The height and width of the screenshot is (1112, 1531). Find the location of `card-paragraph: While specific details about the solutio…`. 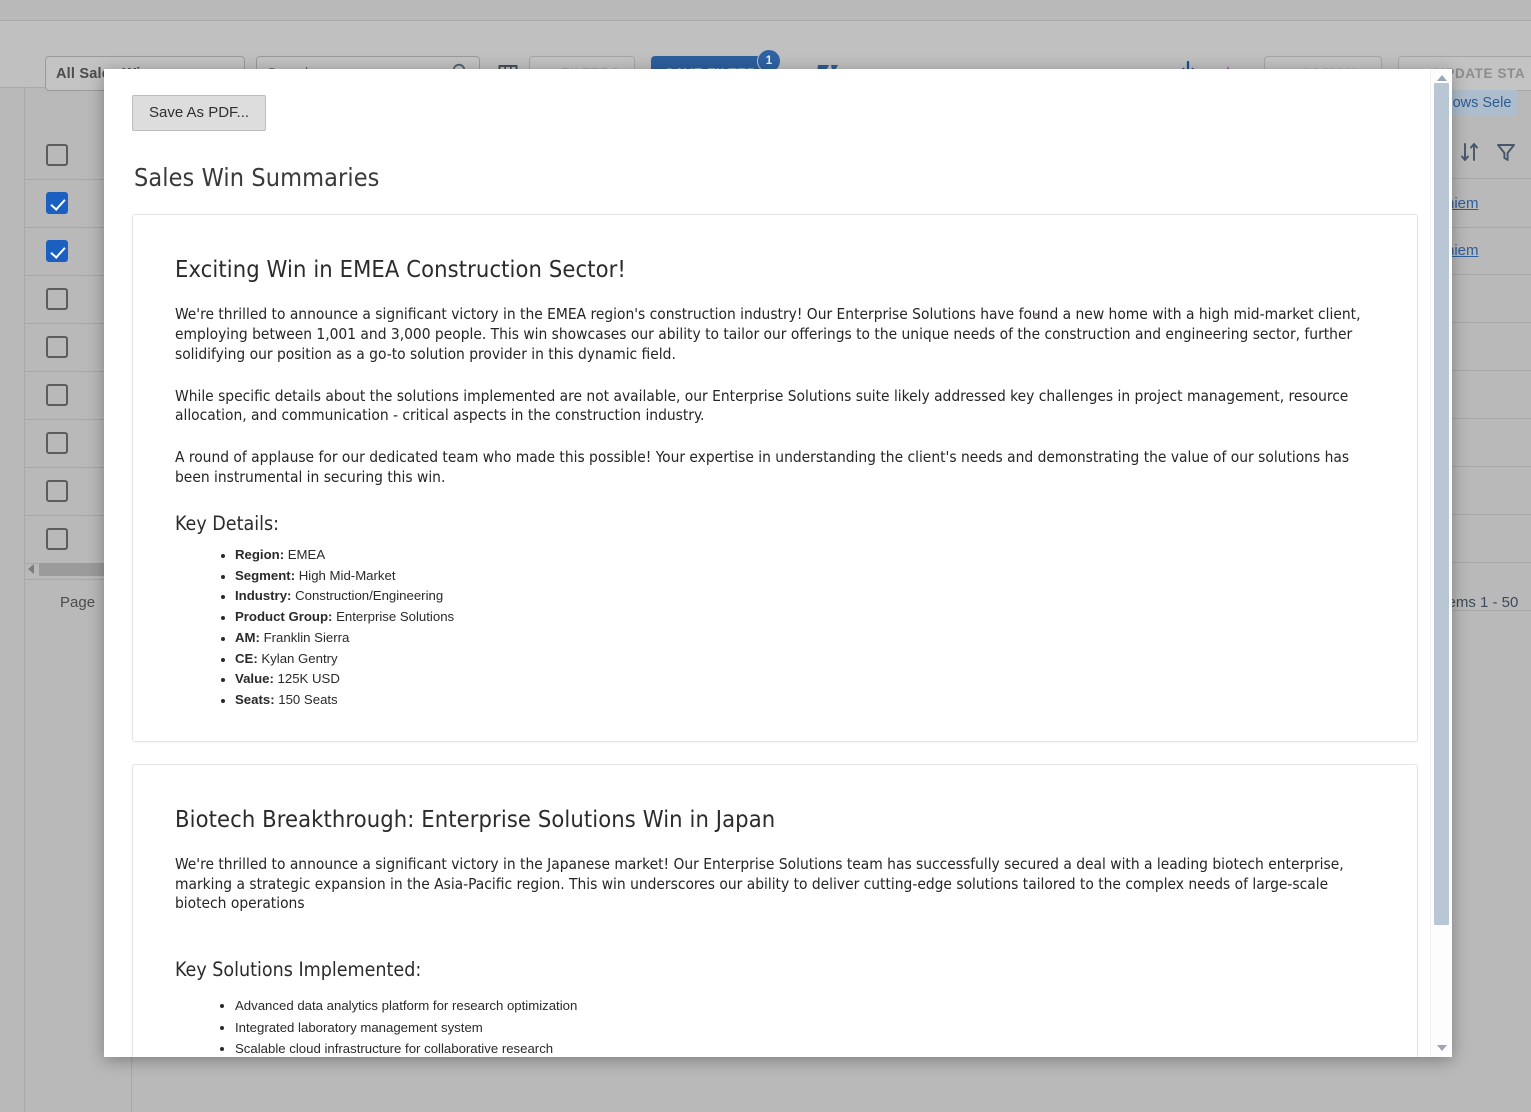

card-paragraph: While specific details about the solutio… is located at coordinates (762, 405).